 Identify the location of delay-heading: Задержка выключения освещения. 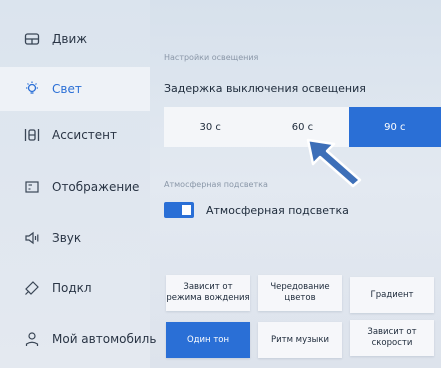
(265, 88).